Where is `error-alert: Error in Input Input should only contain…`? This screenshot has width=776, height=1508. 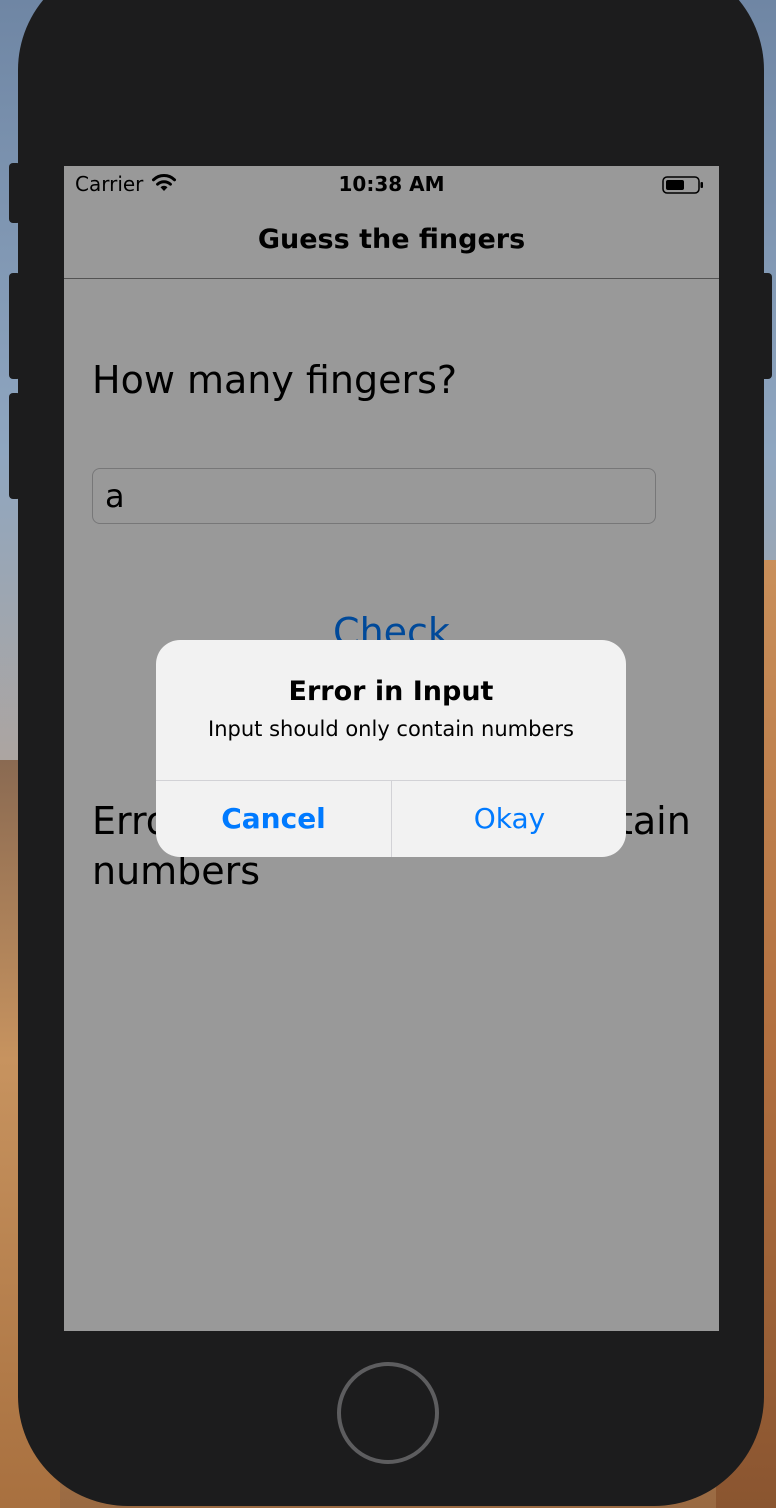 error-alert: Error in Input Input should only contain… is located at coordinates (391, 748).